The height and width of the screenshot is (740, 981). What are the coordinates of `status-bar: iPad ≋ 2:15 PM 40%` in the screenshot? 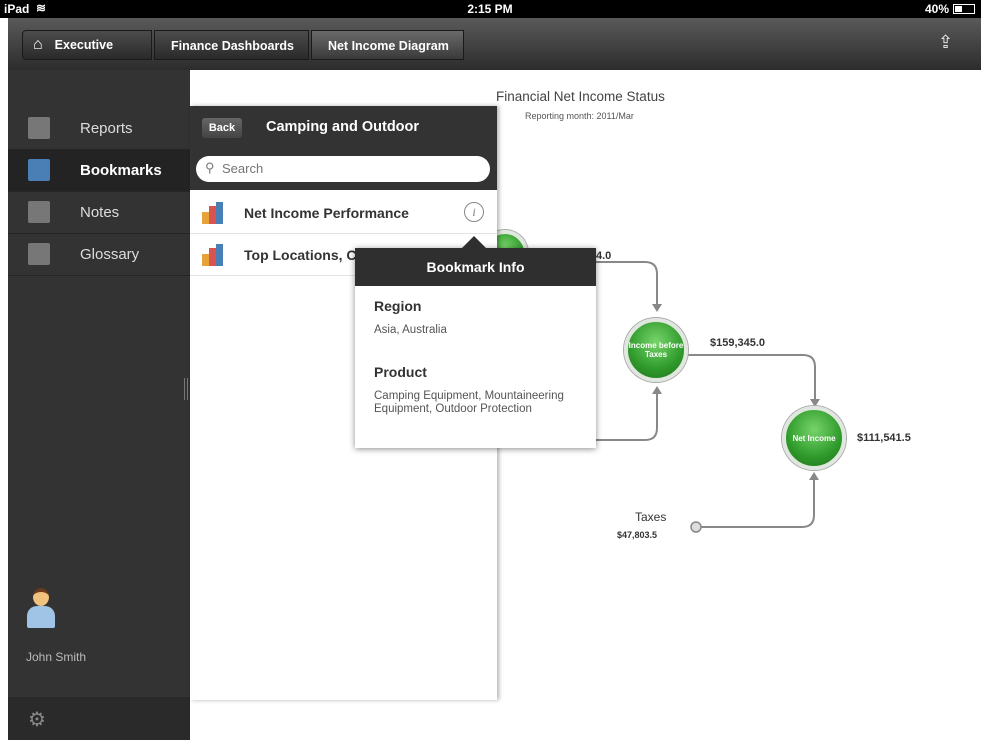 It's located at (490, 9).